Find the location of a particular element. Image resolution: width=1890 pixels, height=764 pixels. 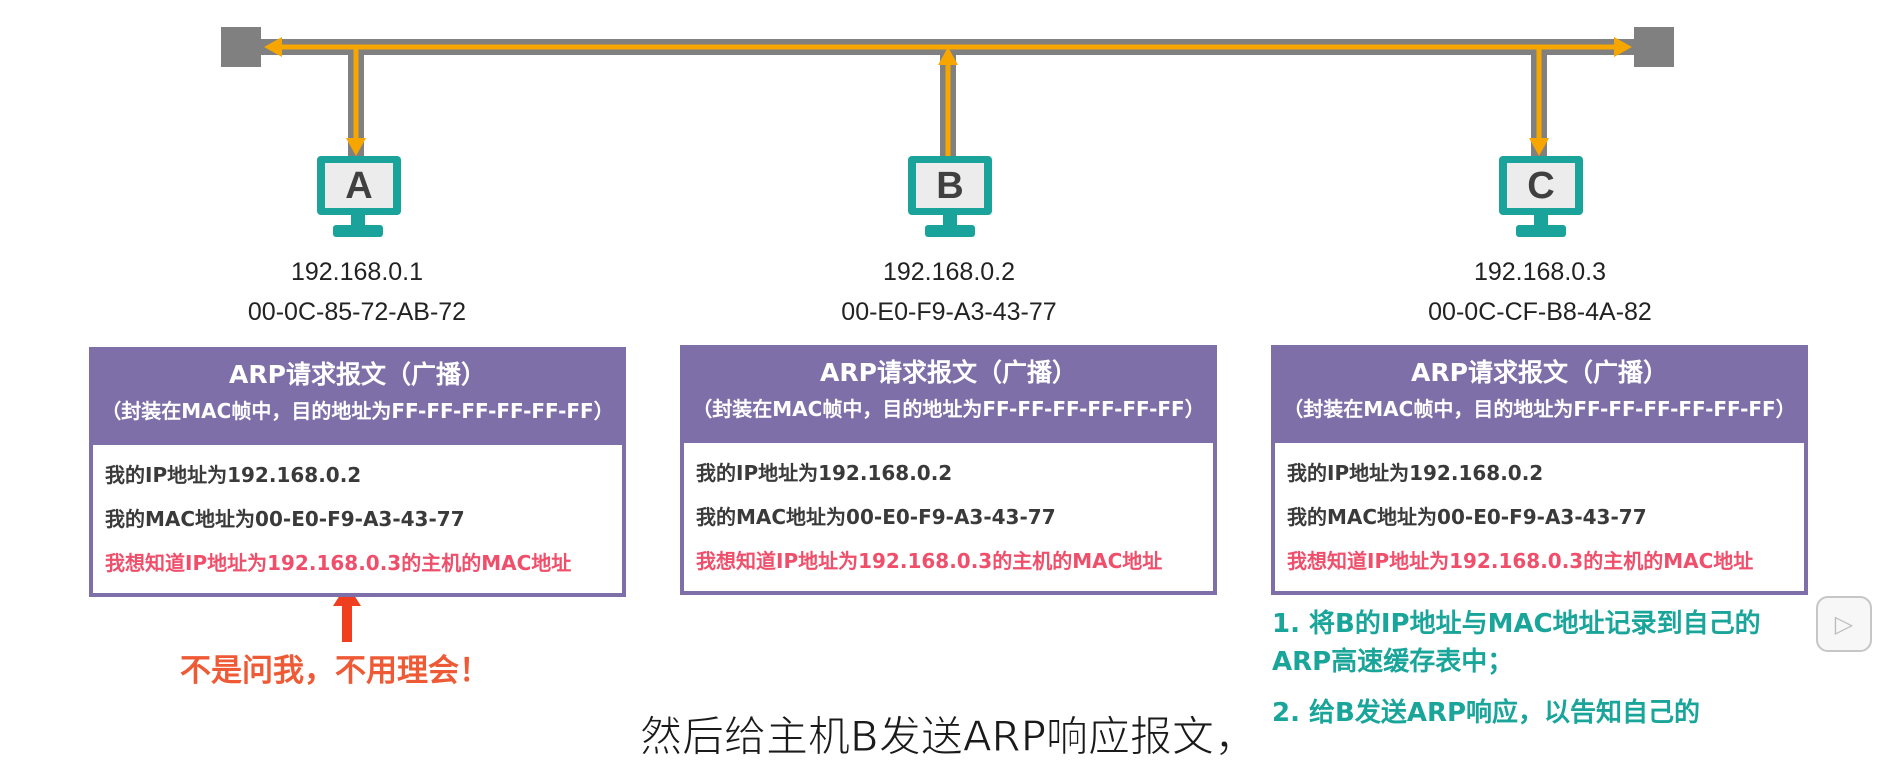

computer-b-icon: B is located at coordinates (950, 196).